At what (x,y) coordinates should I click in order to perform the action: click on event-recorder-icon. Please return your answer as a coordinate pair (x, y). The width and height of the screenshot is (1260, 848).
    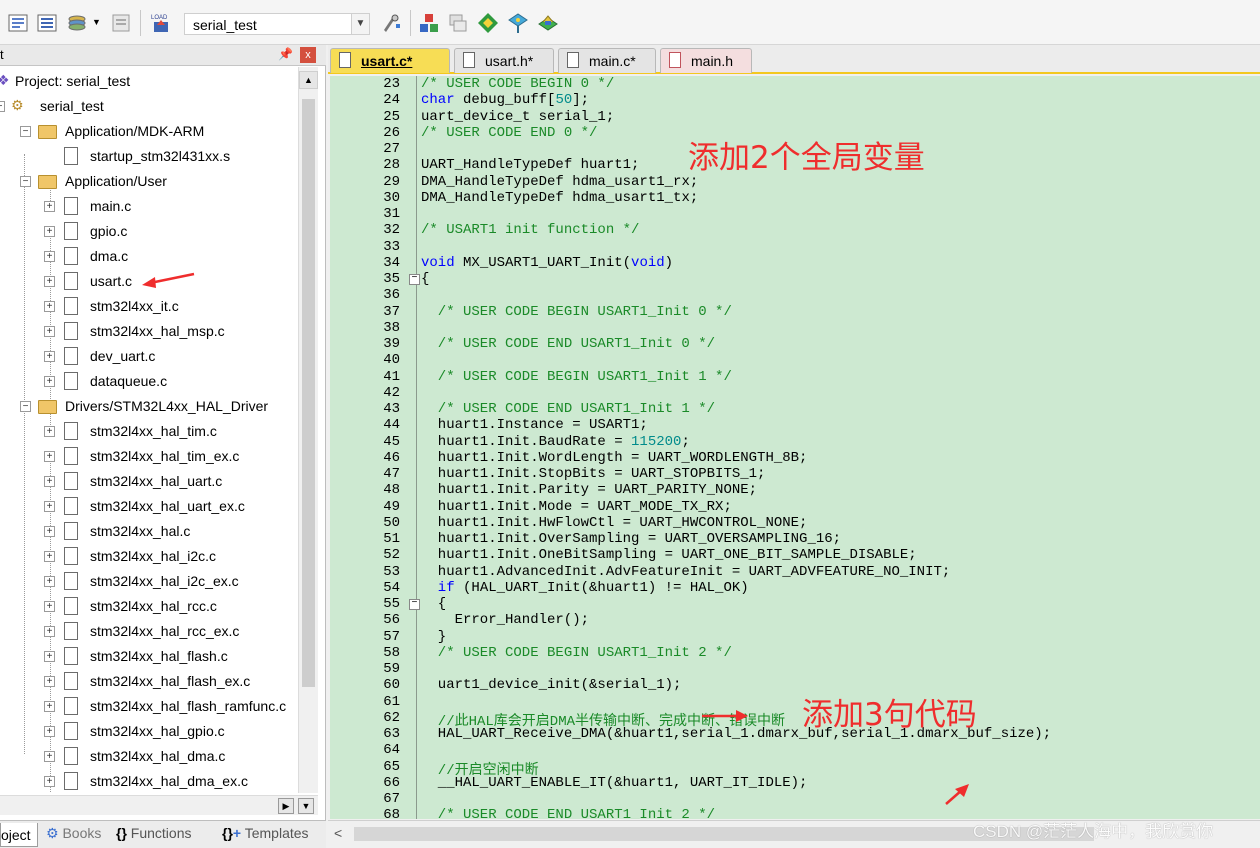
    Looking at the image, I should click on (518, 23).